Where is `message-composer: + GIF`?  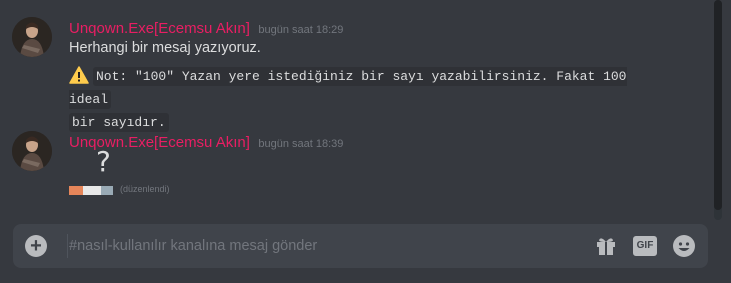 message-composer: + GIF is located at coordinates (360, 246).